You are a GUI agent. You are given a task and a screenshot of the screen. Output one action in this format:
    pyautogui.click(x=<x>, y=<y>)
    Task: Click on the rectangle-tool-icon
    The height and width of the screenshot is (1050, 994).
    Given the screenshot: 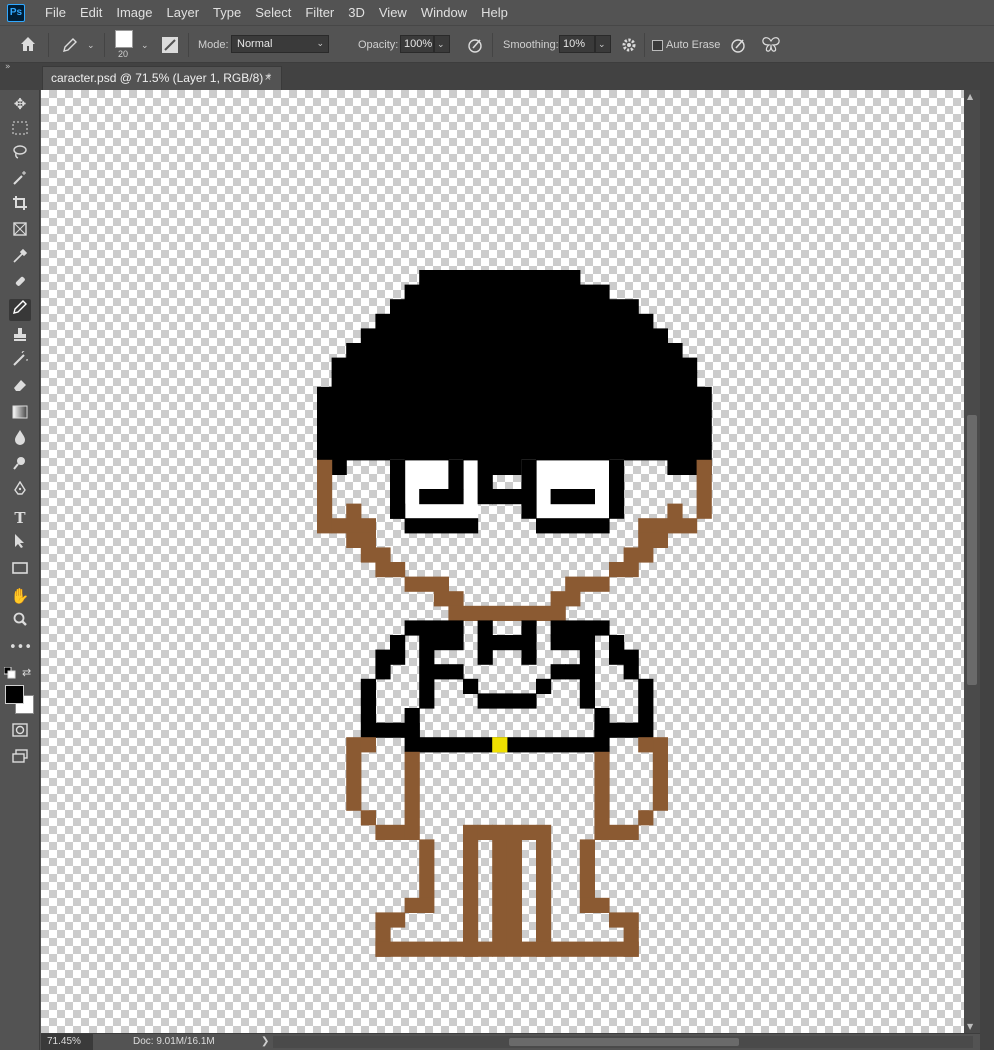 What is the action you would take?
    pyautogui.click(x=20, y=570)
    